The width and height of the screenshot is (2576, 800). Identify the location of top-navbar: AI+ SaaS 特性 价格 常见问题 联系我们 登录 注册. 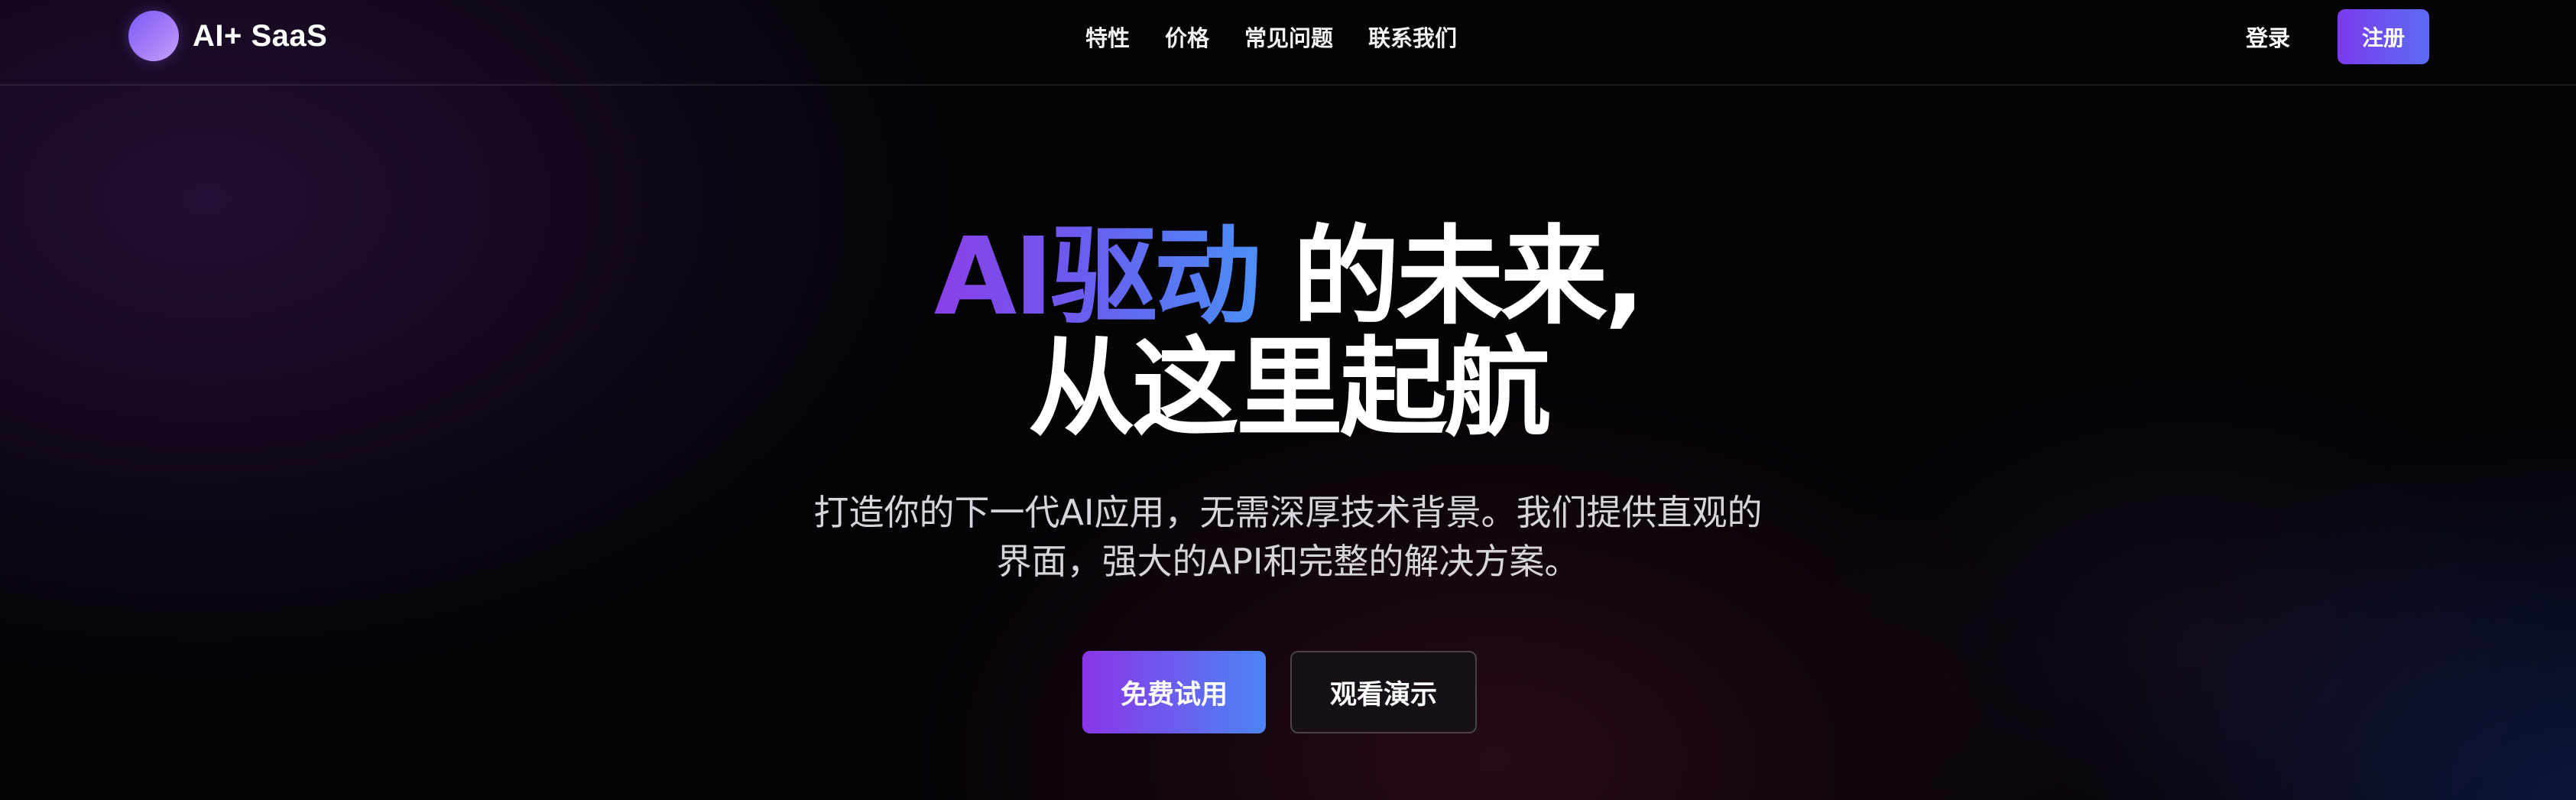
(1288, 43).